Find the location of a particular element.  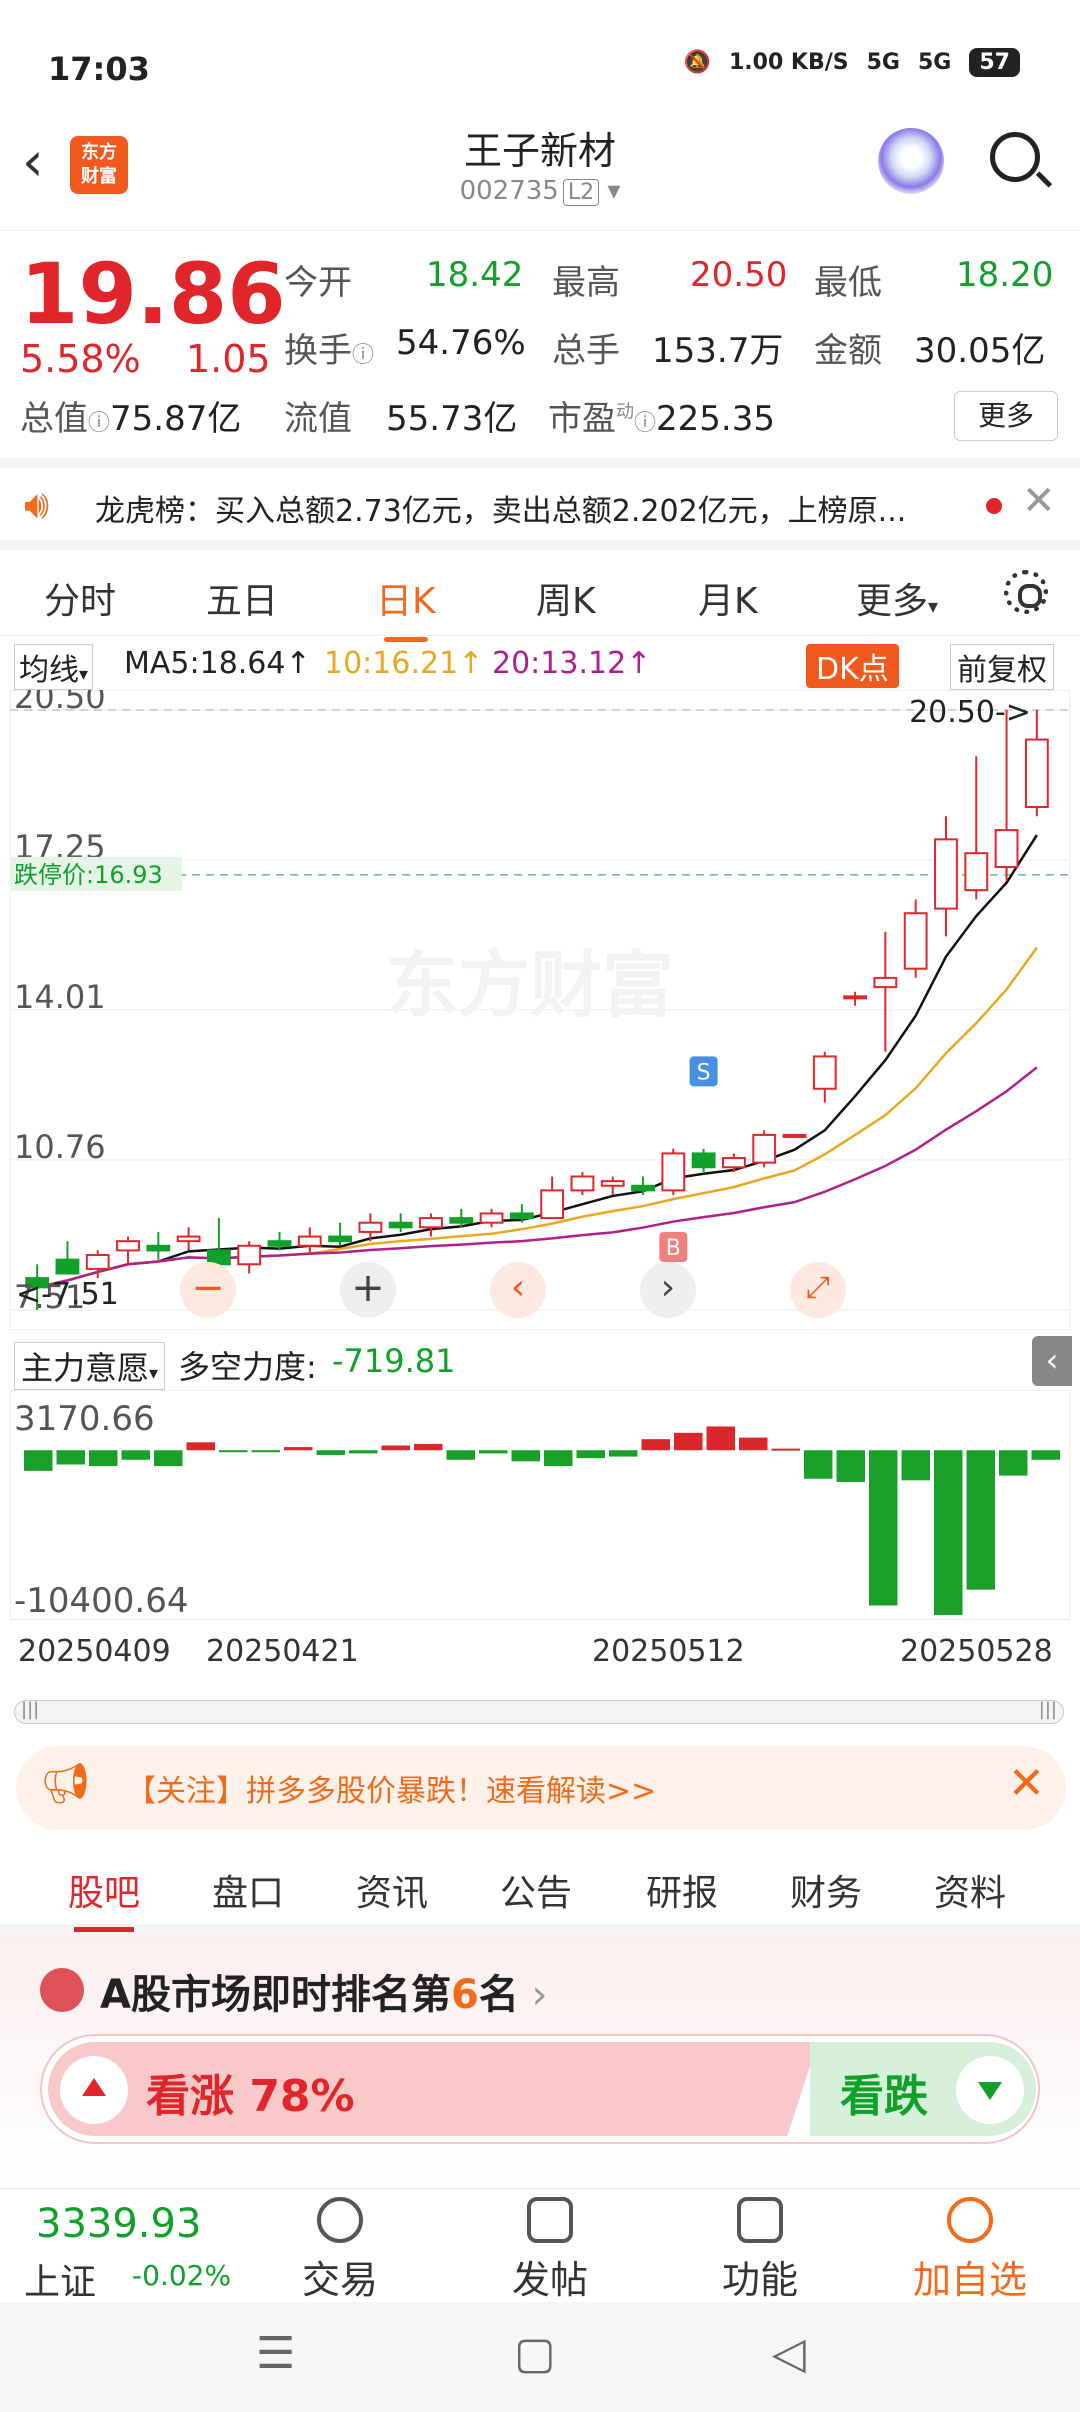

promo-banner: 📢︎ 【关注】拼多多股价暴跌！速看解读>> ✕ is located at coordinates (541, 1788).